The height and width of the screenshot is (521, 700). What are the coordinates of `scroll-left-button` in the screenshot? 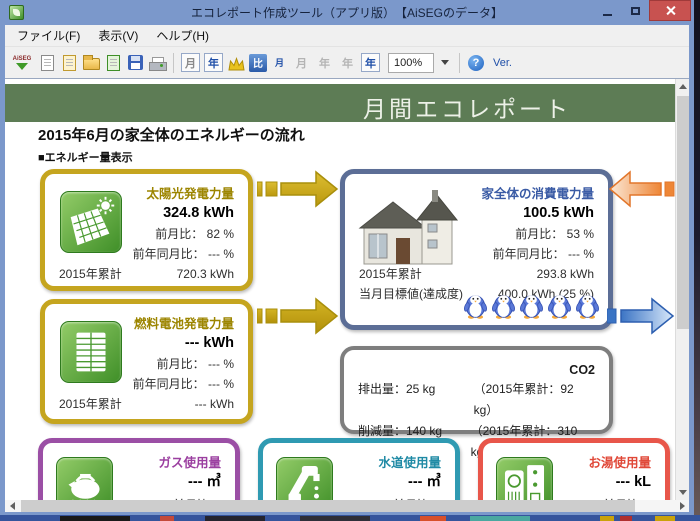 It's located at (12, 506).